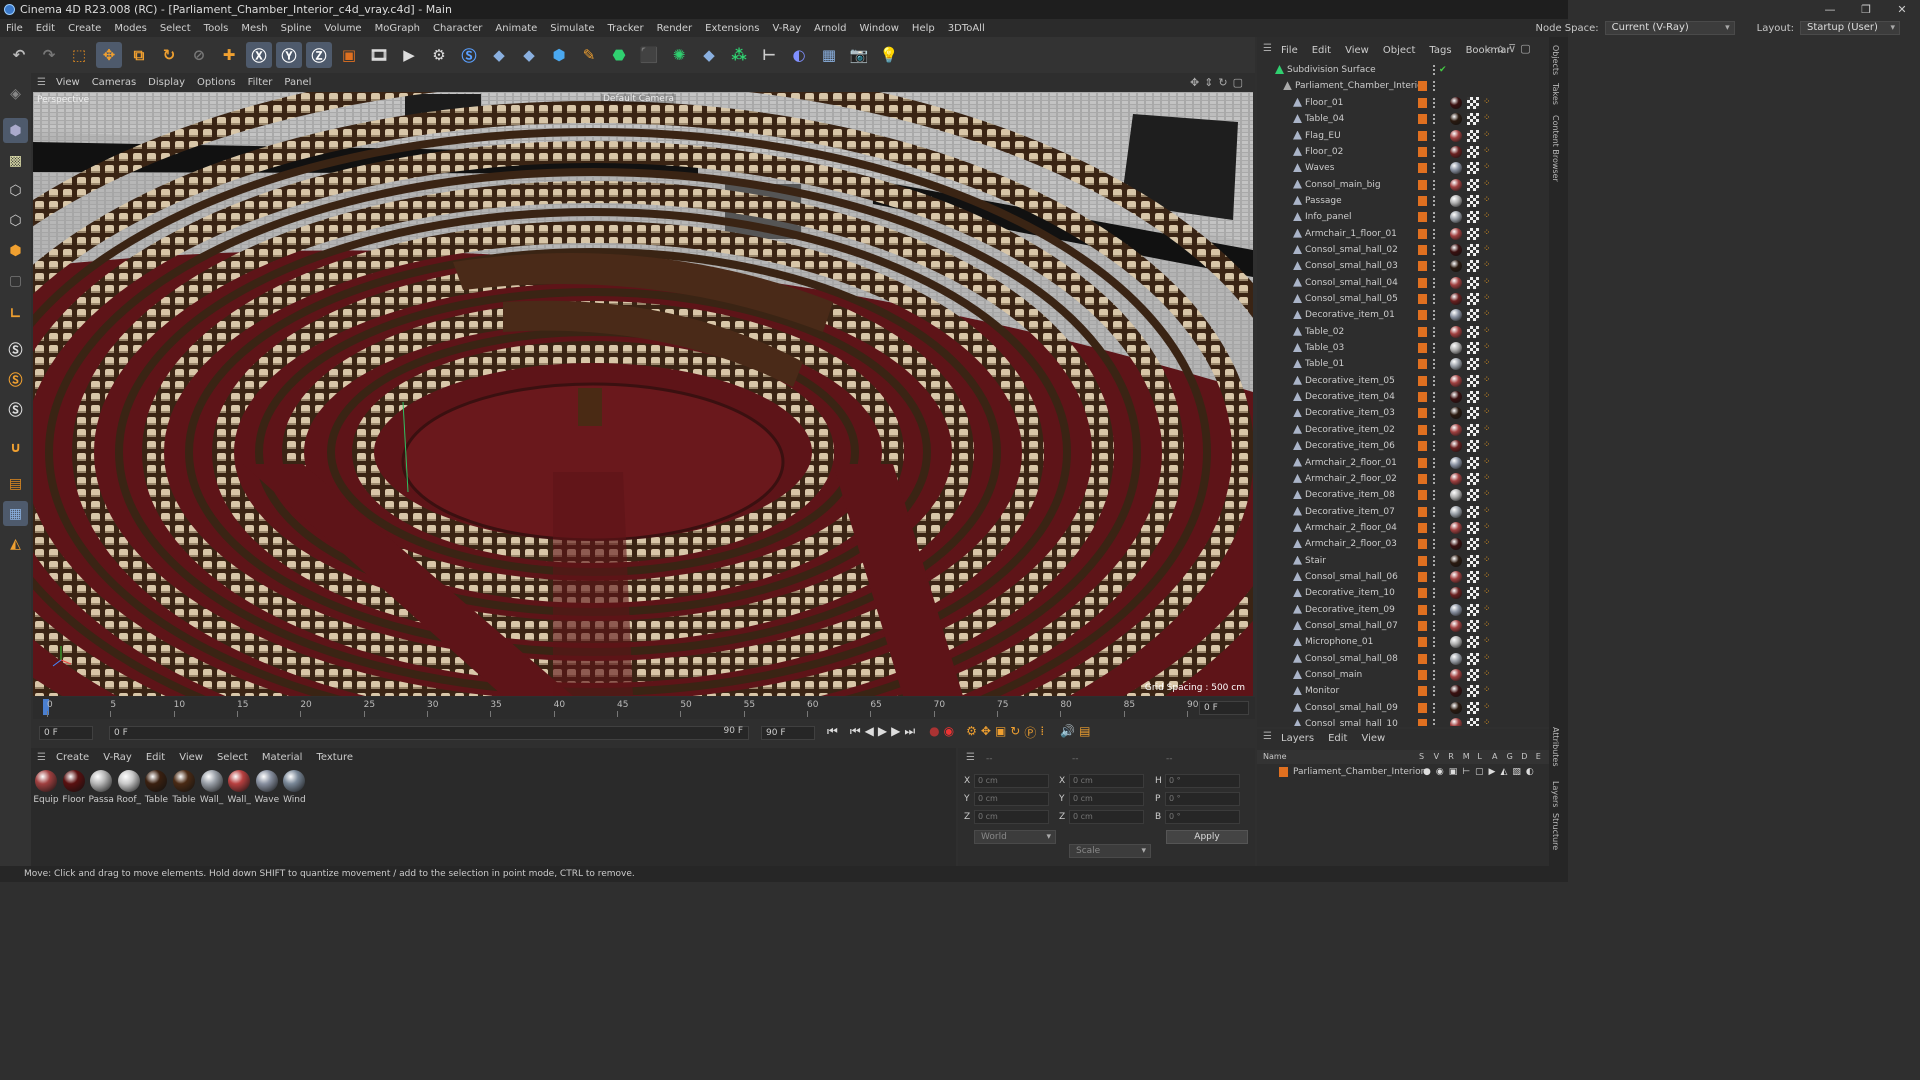 The width and height of the screenshot is (1920, 1080). I want to click on size-y-field: 0 cm, so click(1106, 799).